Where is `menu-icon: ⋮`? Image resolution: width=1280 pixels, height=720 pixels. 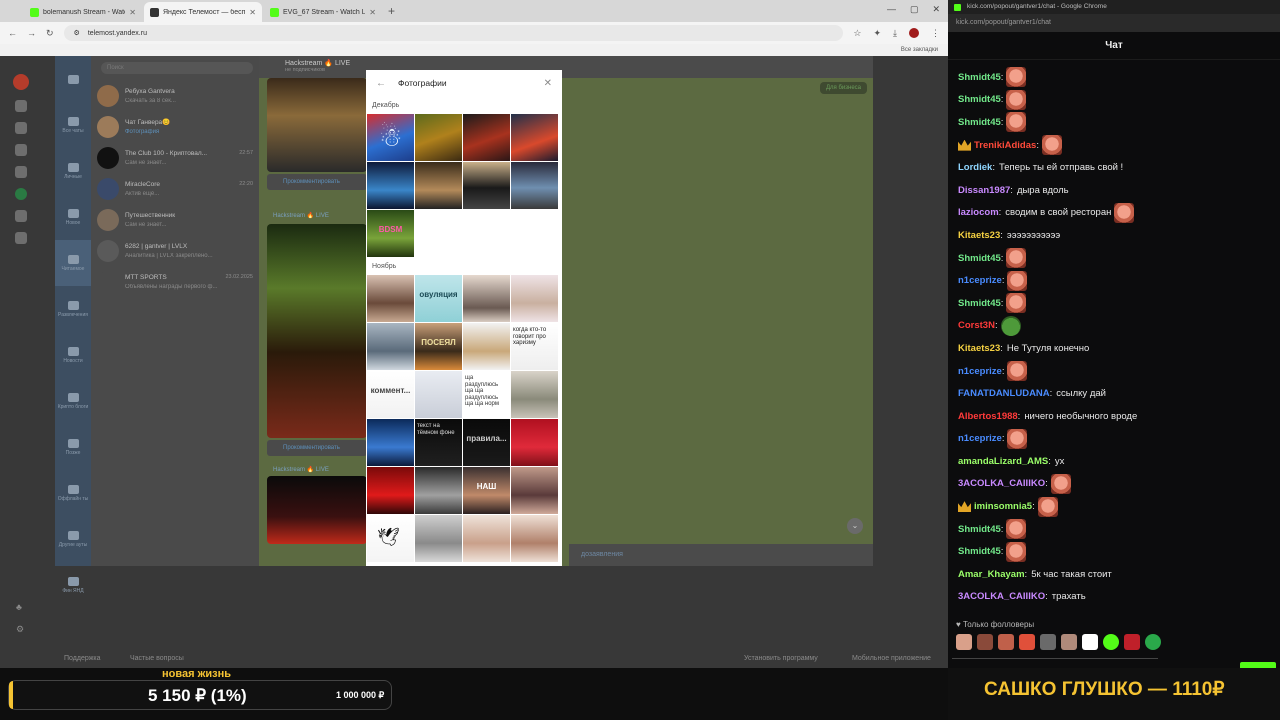 menu-icon: ⋮ is located at coordinates (935, 33).